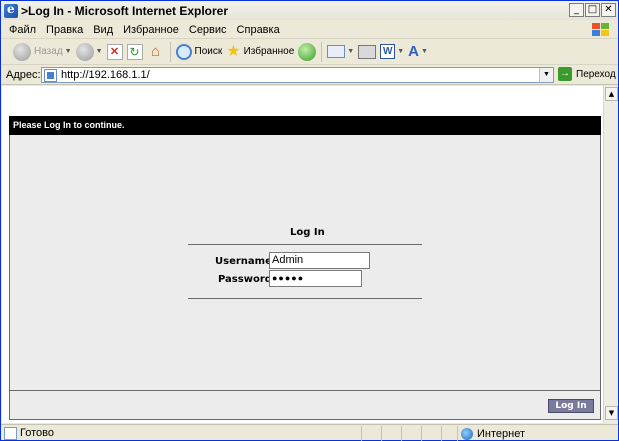 The height and width of the screenshot is (441, 619). What do you see at coordinates (245, 261) in the screenshot?
I see `username-label: Username:` at bounding box center [245, 261].